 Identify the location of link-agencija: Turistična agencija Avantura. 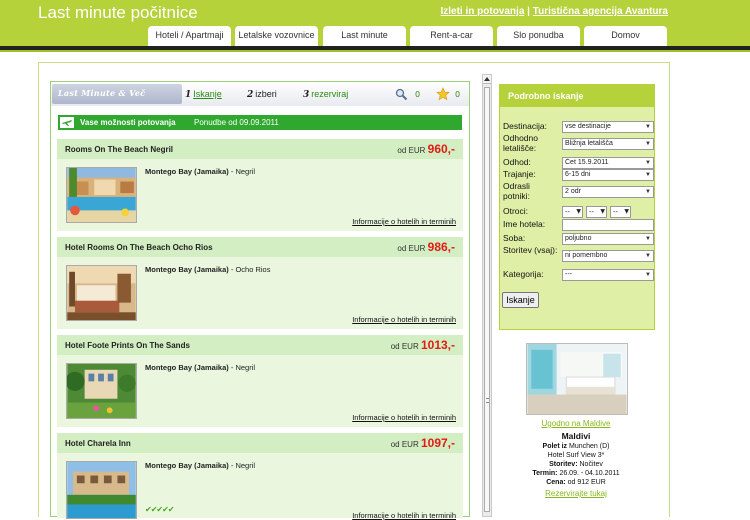
(600, 11).